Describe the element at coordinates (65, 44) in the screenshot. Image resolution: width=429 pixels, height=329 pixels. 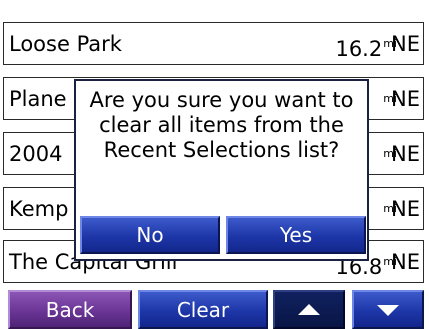
I see `list-item-name: Loose Park` at that location.